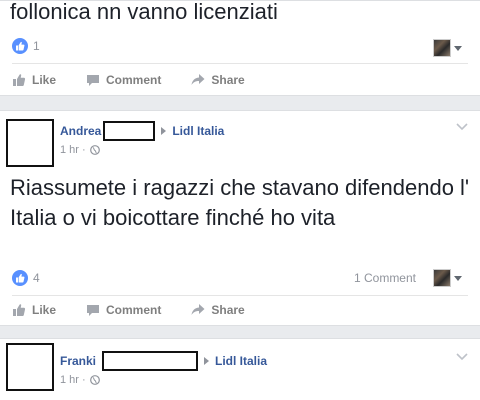 The width and height of the screenshot is (480, 400). I want to click on author-name: Franki, so click(78, 361).